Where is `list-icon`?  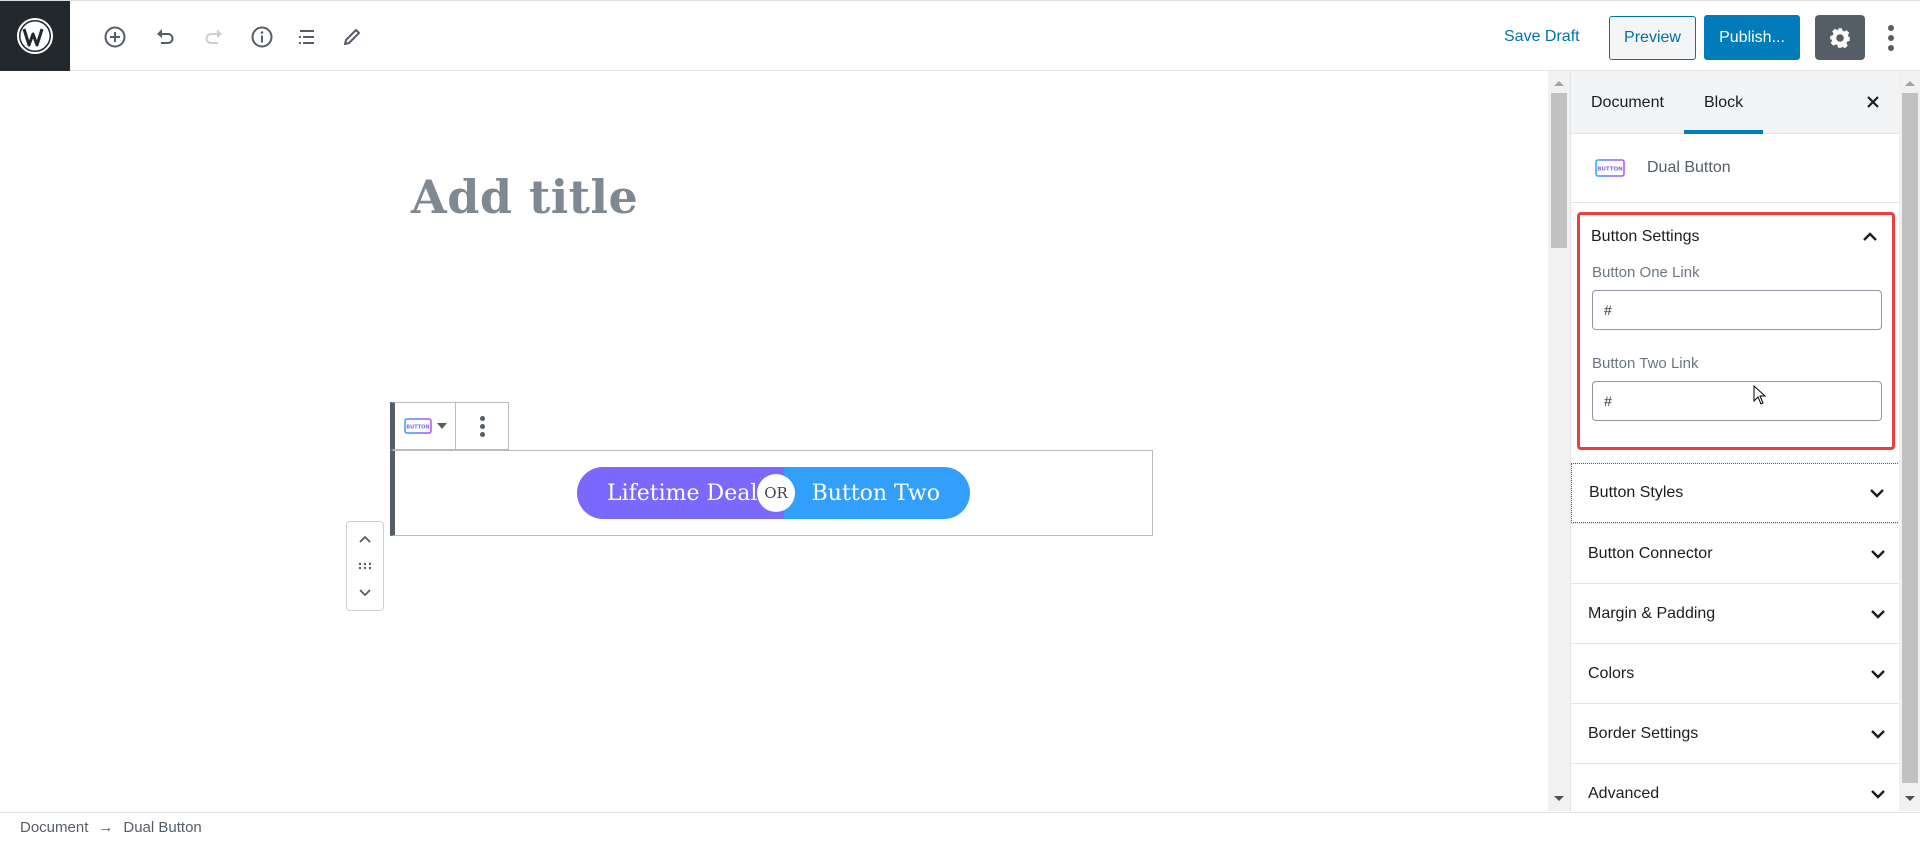
list-icon is located at coordinates (306, 37).